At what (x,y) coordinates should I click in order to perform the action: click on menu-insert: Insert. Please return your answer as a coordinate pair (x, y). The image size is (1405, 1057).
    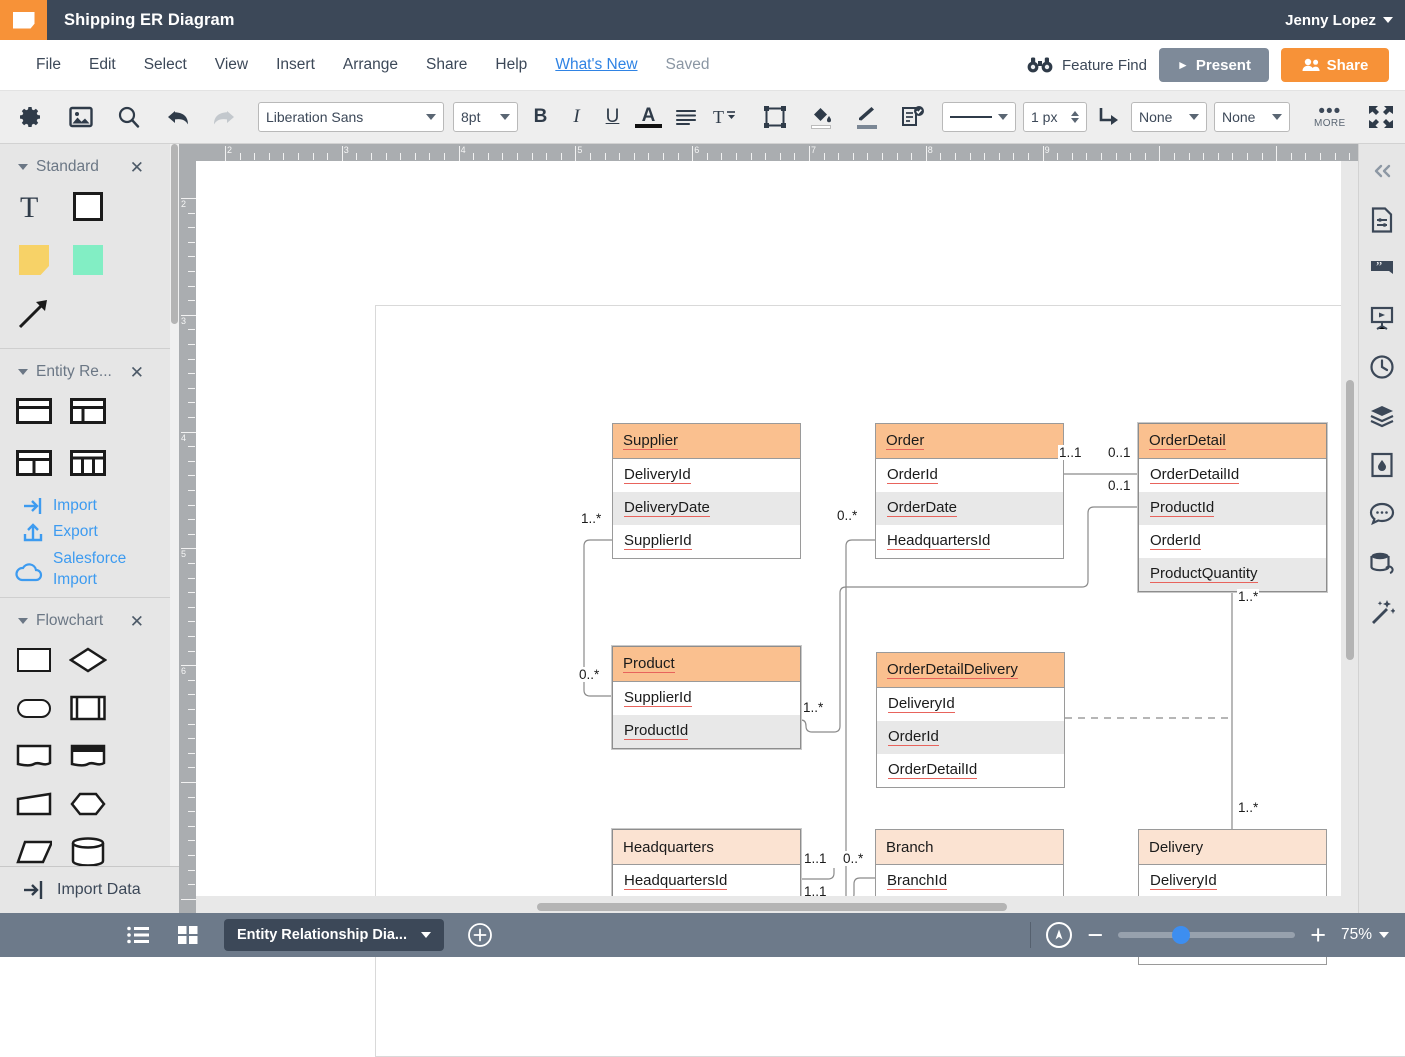
    Looking at the image, I should click on (295, 65).